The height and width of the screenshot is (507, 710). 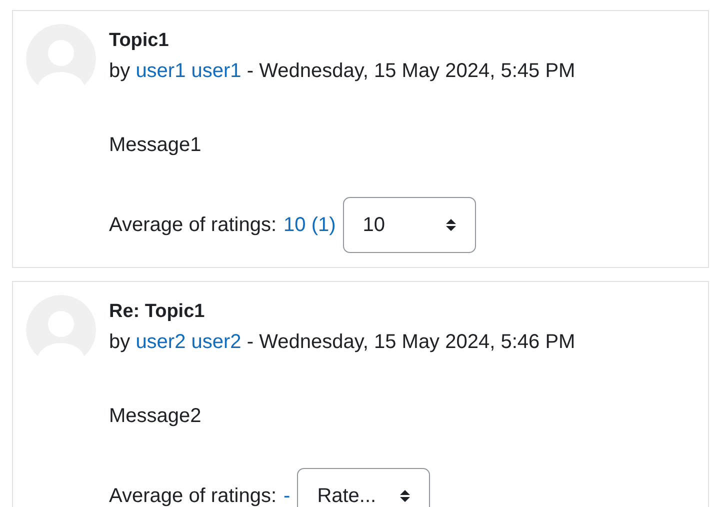 I want to click on average-rating-link: 10 (1), so click(x=310, y=225).